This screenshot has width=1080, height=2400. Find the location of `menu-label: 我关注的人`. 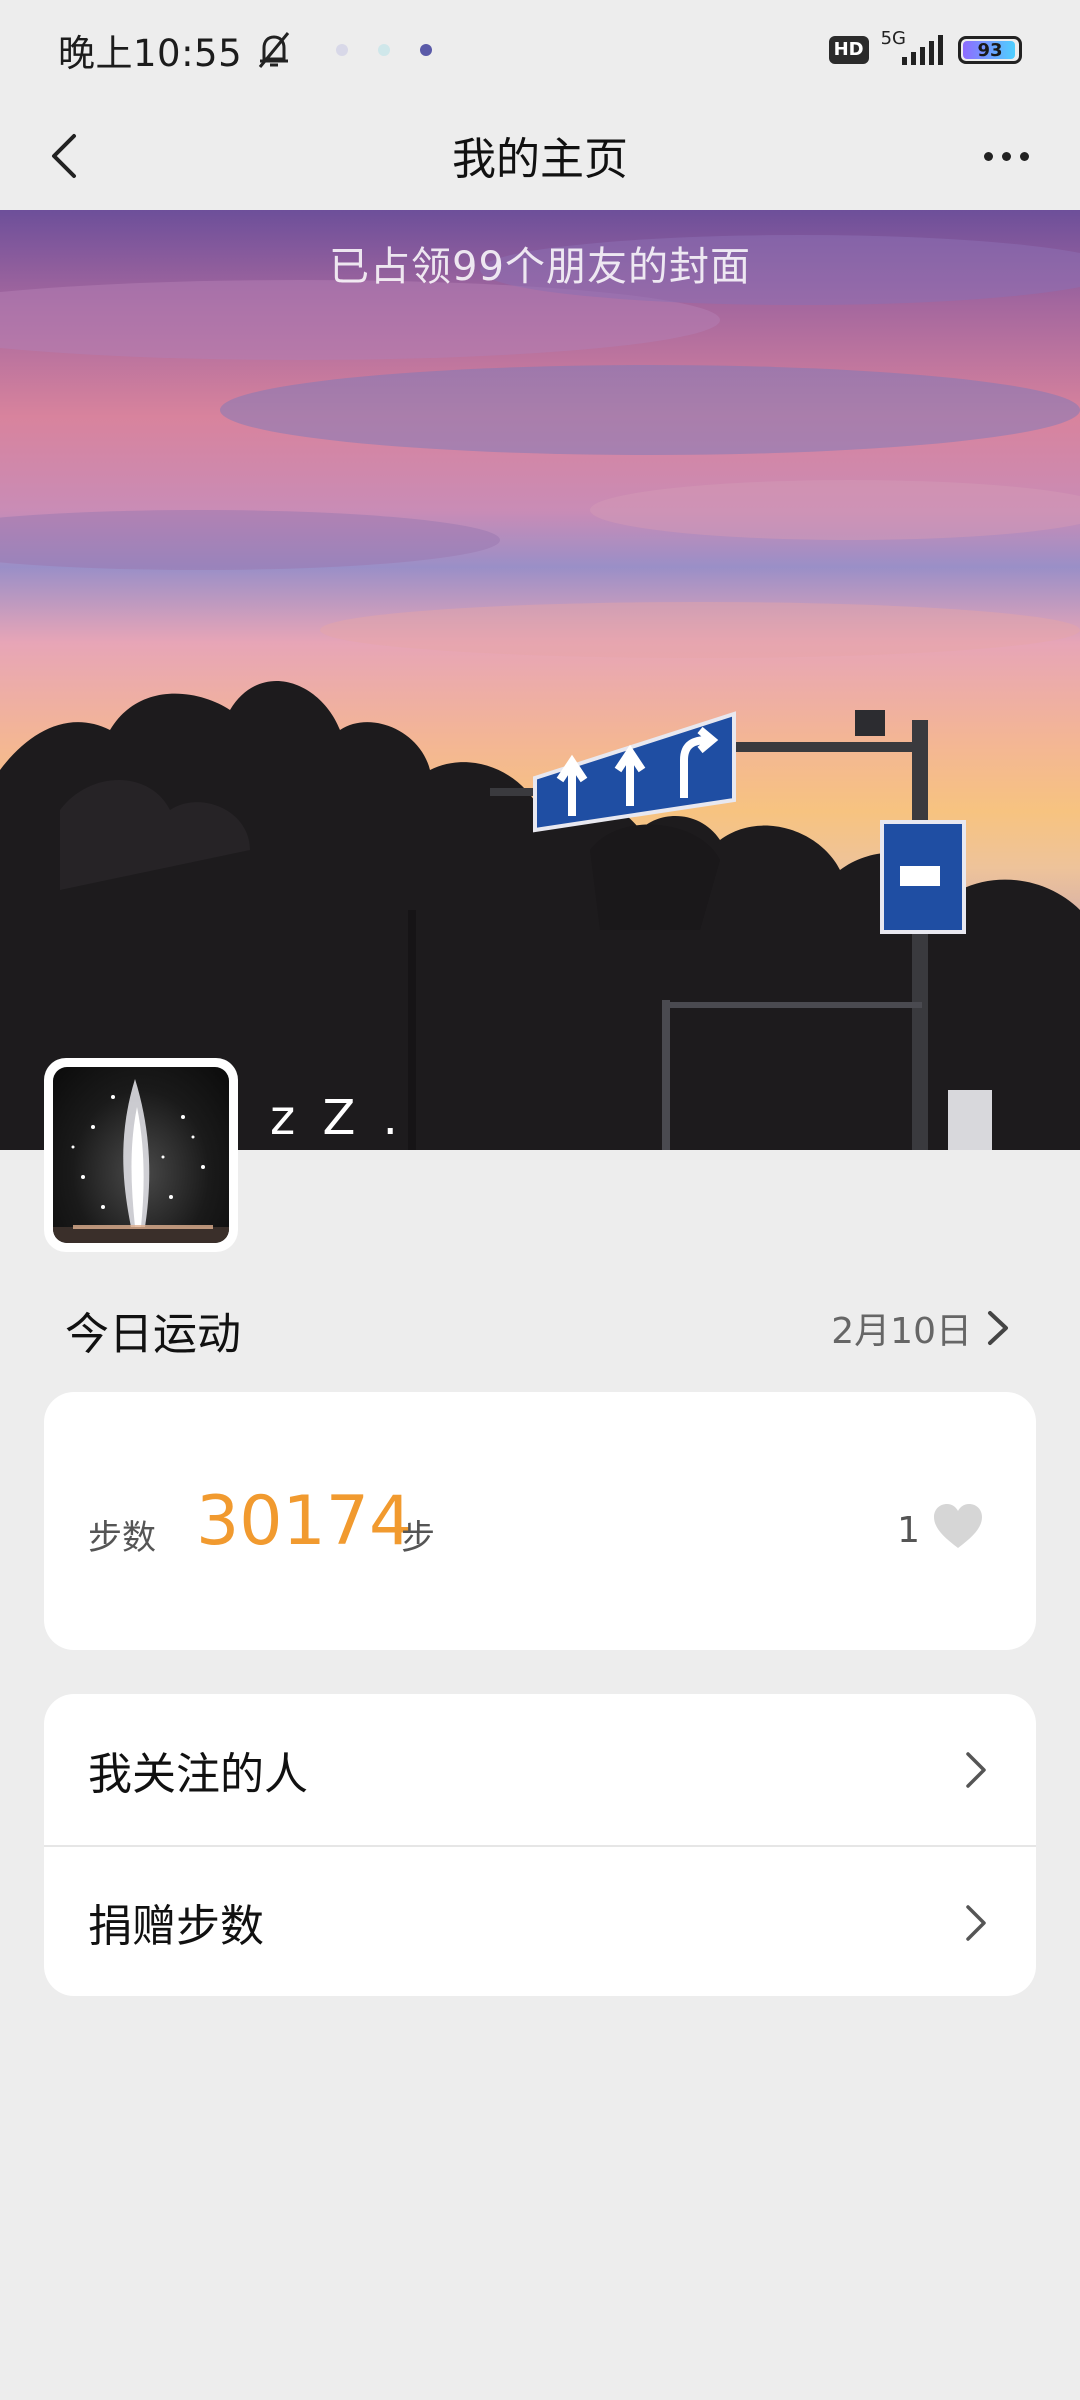

menu-label: 我关注的人 is located at coordinates (198, 1774).